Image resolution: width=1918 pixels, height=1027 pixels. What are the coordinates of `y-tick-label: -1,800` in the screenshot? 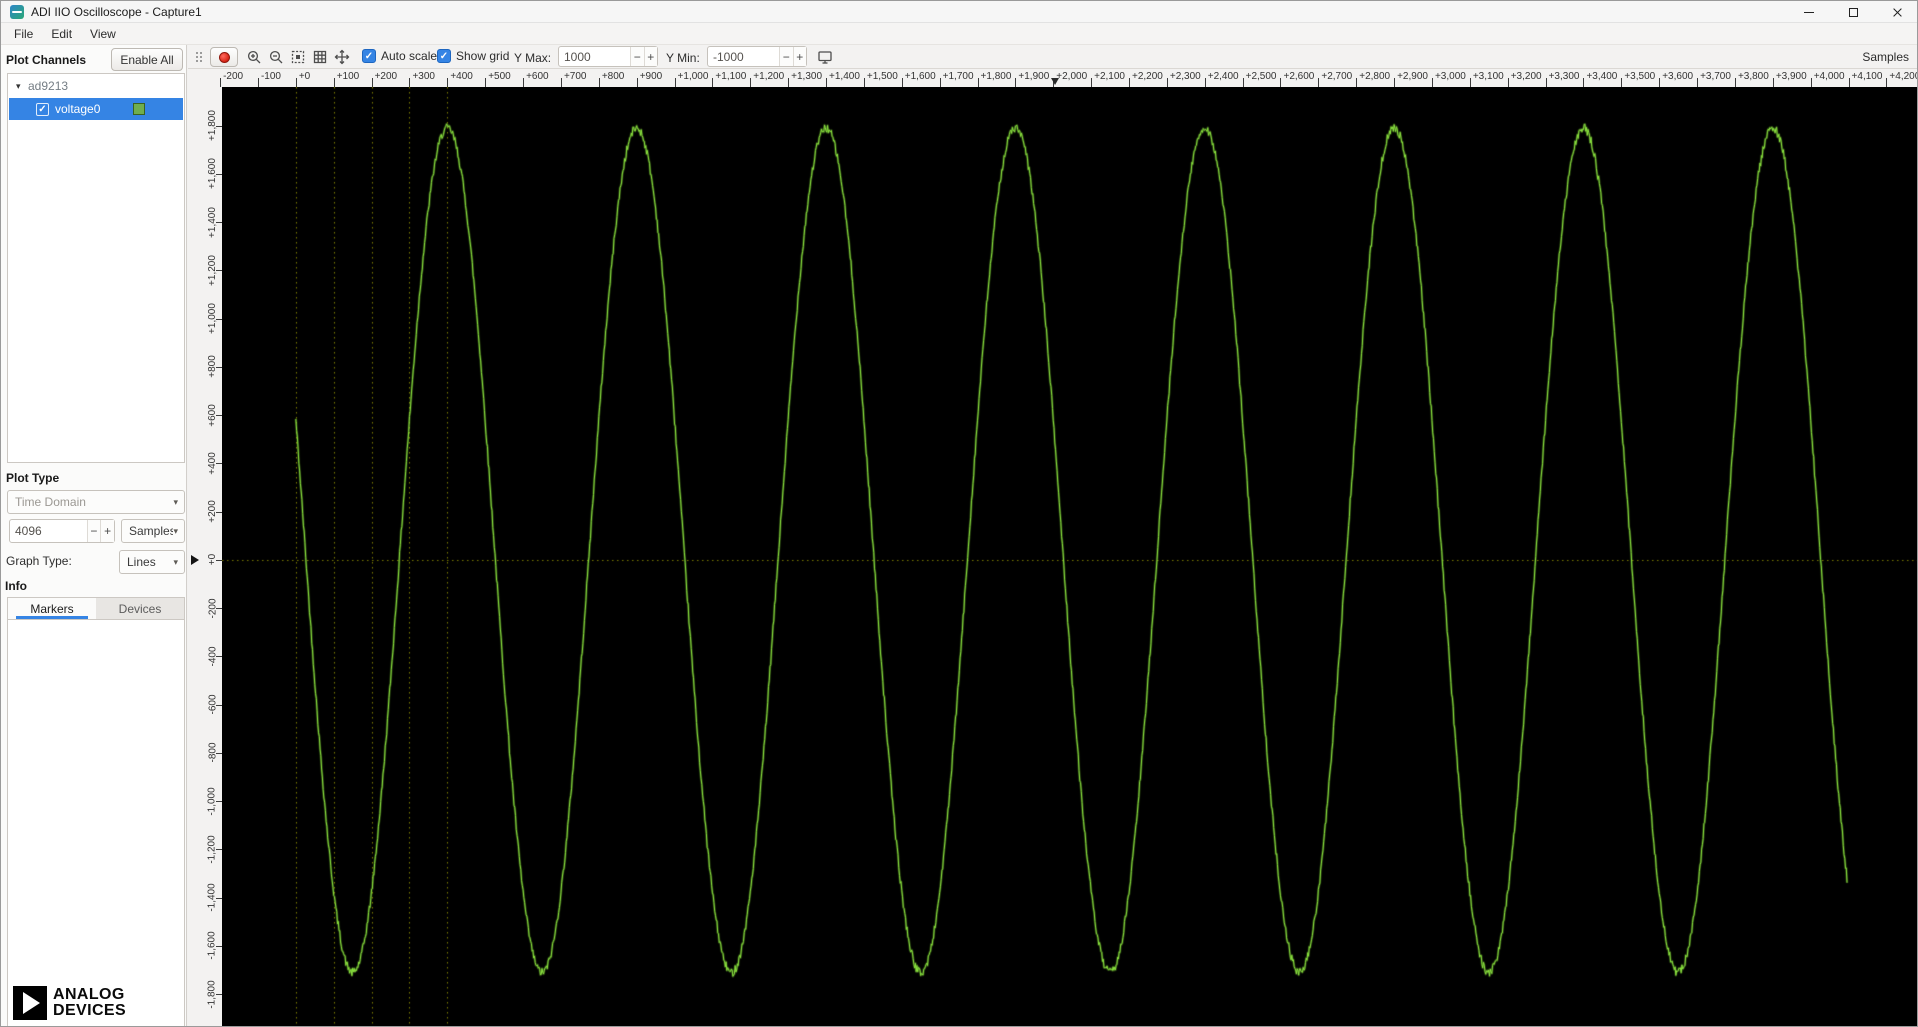 It's located at (213, 994).